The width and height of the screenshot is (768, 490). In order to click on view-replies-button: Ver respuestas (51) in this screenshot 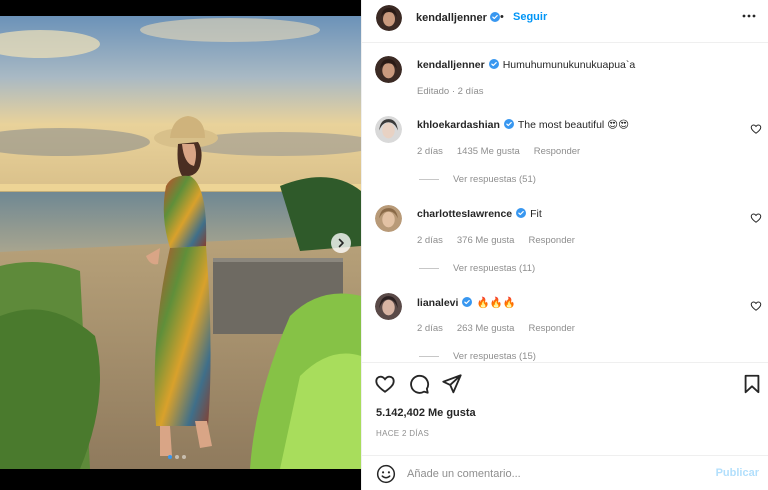, I will do `click(477, 179)`.